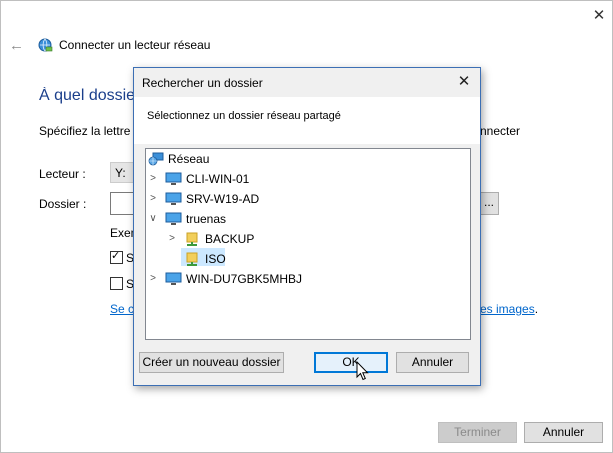 The width and height of the screenshot is (613, 453). Describe the element at coordinates (477, 432) in the screenshot. I see `finish-button: Terminer` at that location.